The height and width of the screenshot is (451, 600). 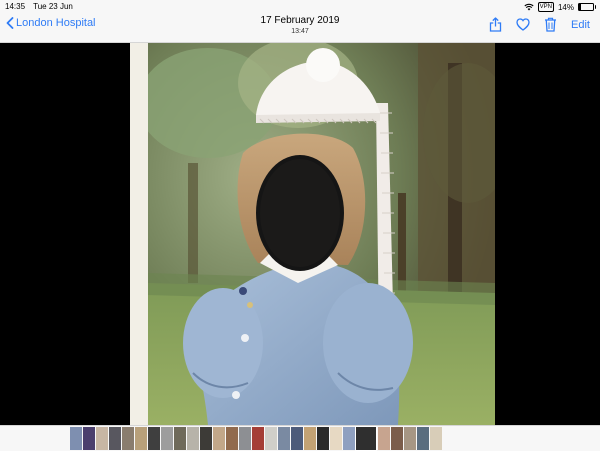 What do you see at coordinates (545, 7) in the screenshot?
I see `vpn-badge: VPN` at bounding box center [545, 7].